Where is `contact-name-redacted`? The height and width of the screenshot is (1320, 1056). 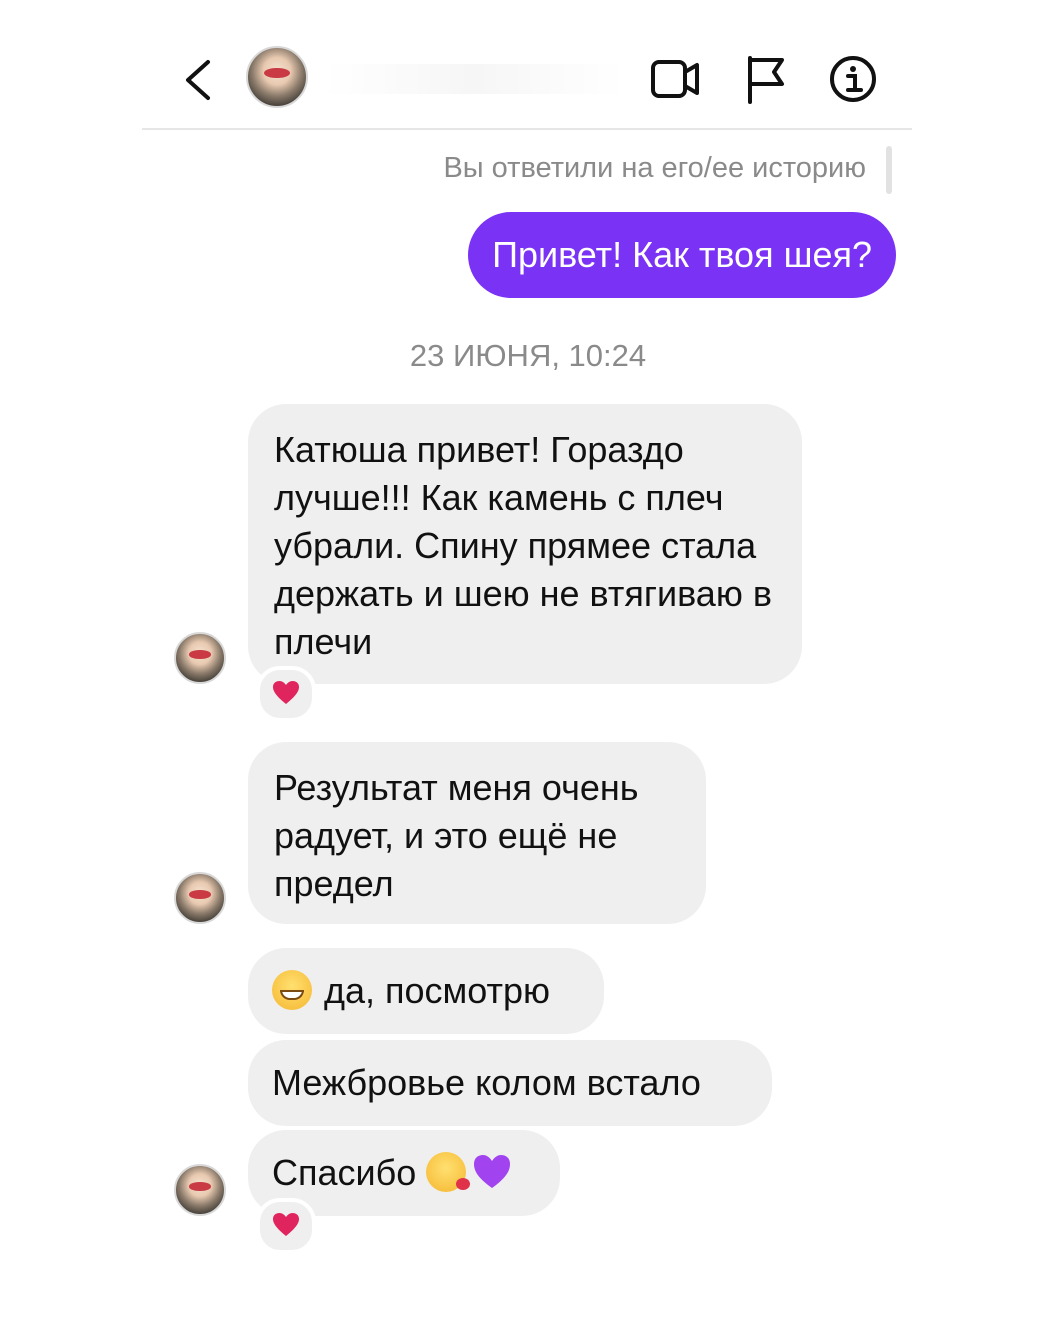 contact-name-redacted is located at coordinates (474, 79).